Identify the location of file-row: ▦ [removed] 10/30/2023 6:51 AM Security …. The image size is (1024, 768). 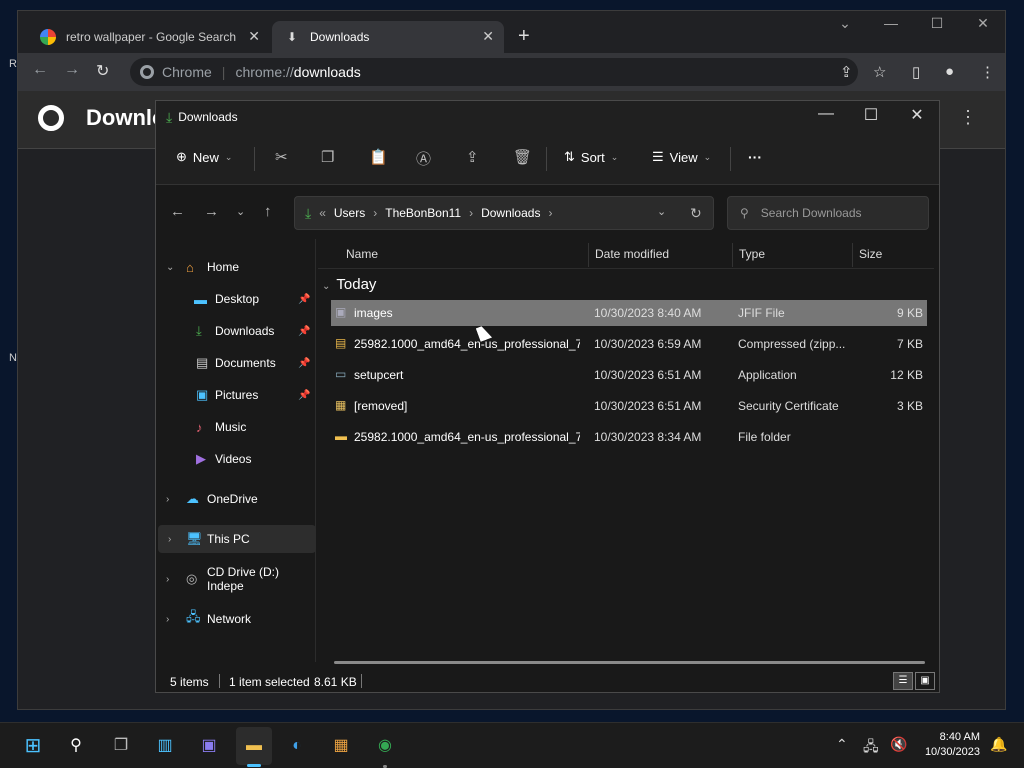
(629, 406).